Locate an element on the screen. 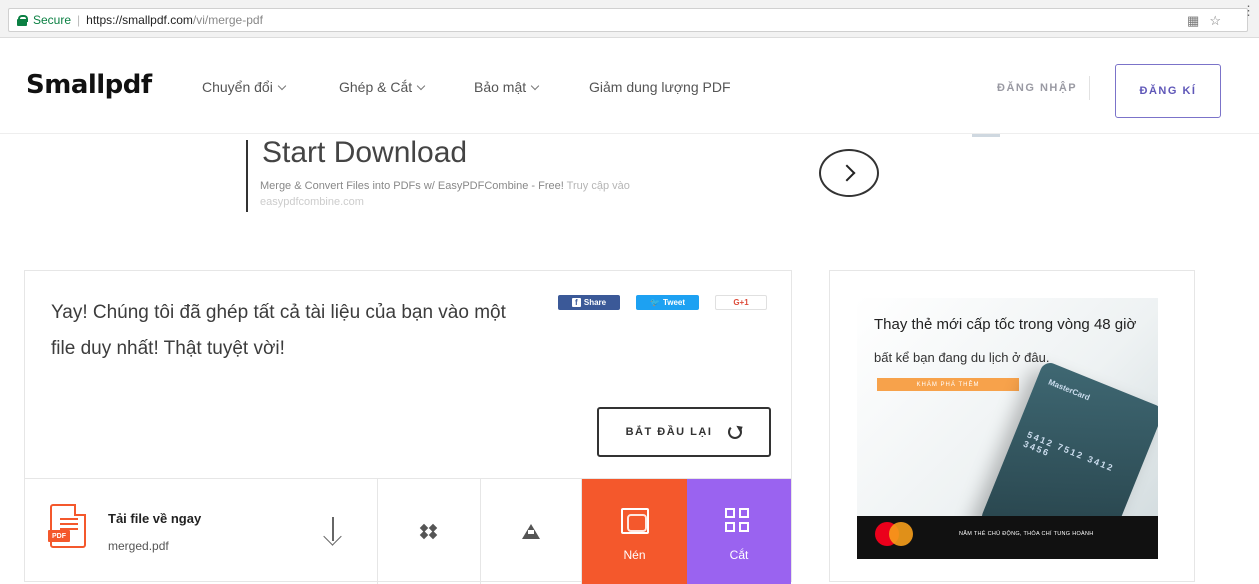 The image size is (1259, 584). url-domain: https://smallpdf.com is located at coordinates (139, 20).